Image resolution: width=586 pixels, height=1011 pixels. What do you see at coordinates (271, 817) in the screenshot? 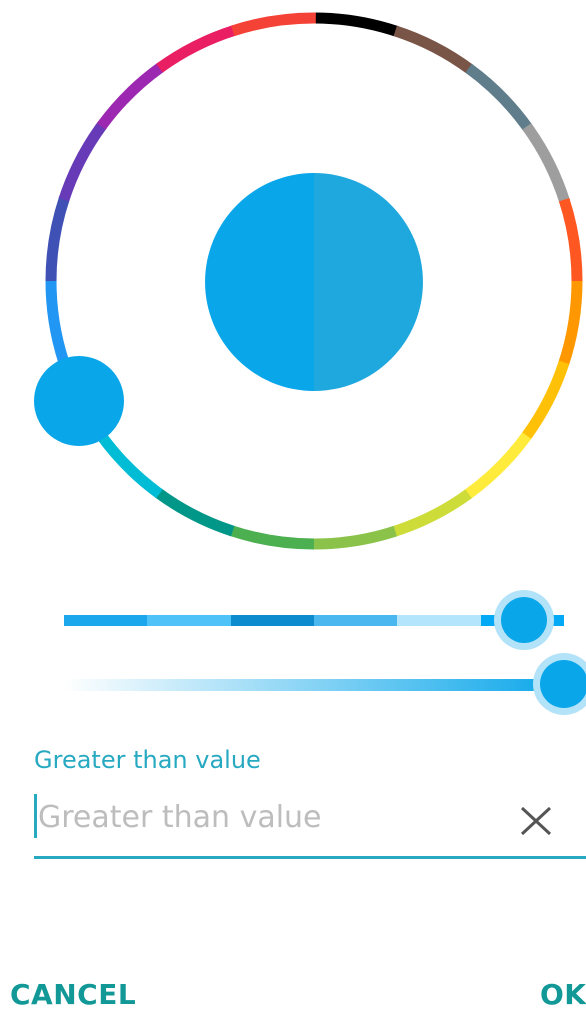
I see `greater-than-input` at bounding box center [271, 817].